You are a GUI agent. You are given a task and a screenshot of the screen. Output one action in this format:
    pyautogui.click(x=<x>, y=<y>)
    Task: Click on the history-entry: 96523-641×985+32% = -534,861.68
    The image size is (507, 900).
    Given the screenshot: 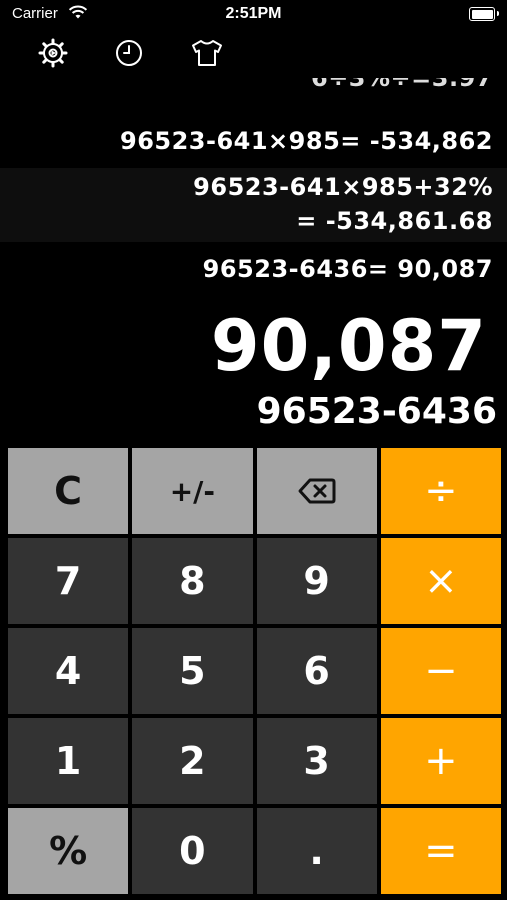 What is the action you would take?
    pyautogui.click(x=253, y=205)
    